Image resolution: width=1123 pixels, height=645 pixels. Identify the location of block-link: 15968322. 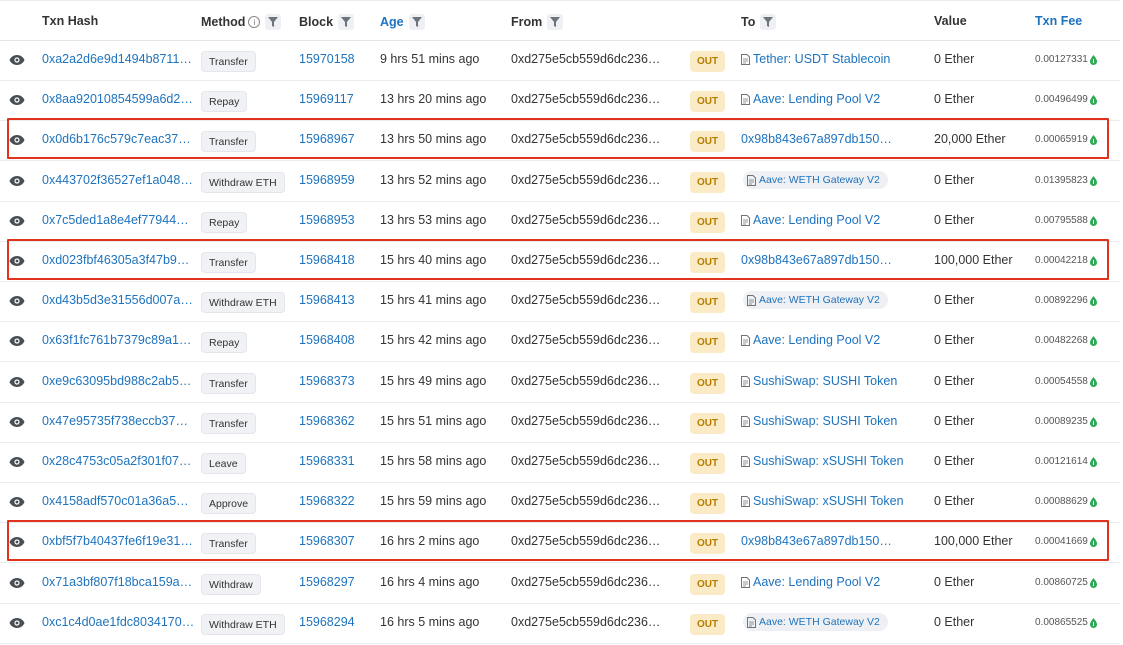
(327, 501).